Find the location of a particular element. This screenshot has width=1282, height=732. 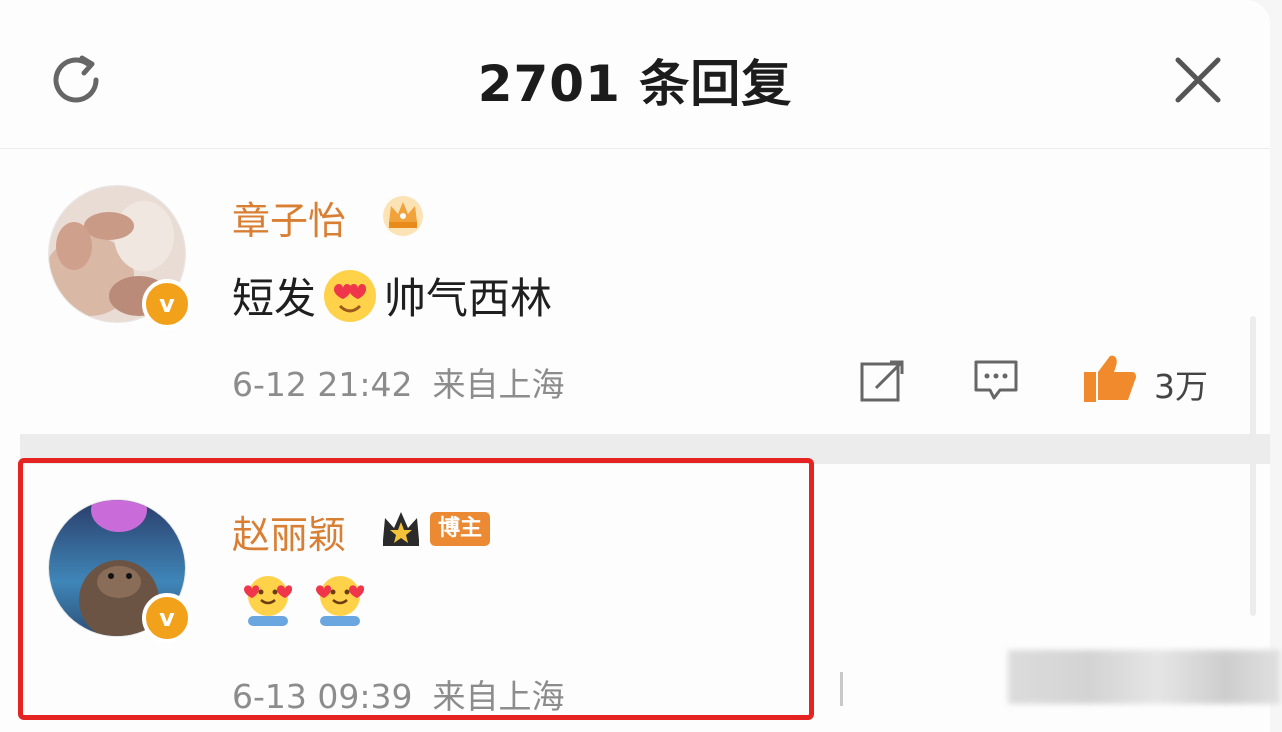

repost-button is located at coordinates (882, 381).